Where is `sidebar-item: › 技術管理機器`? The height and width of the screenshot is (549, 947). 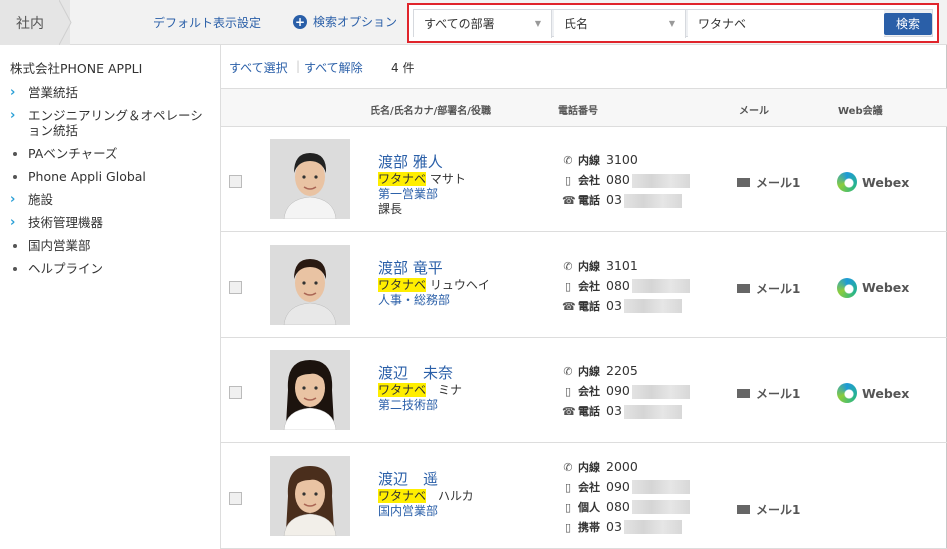
sidebar-item: › 技術管理機器 is located at coordinates (112, 222).